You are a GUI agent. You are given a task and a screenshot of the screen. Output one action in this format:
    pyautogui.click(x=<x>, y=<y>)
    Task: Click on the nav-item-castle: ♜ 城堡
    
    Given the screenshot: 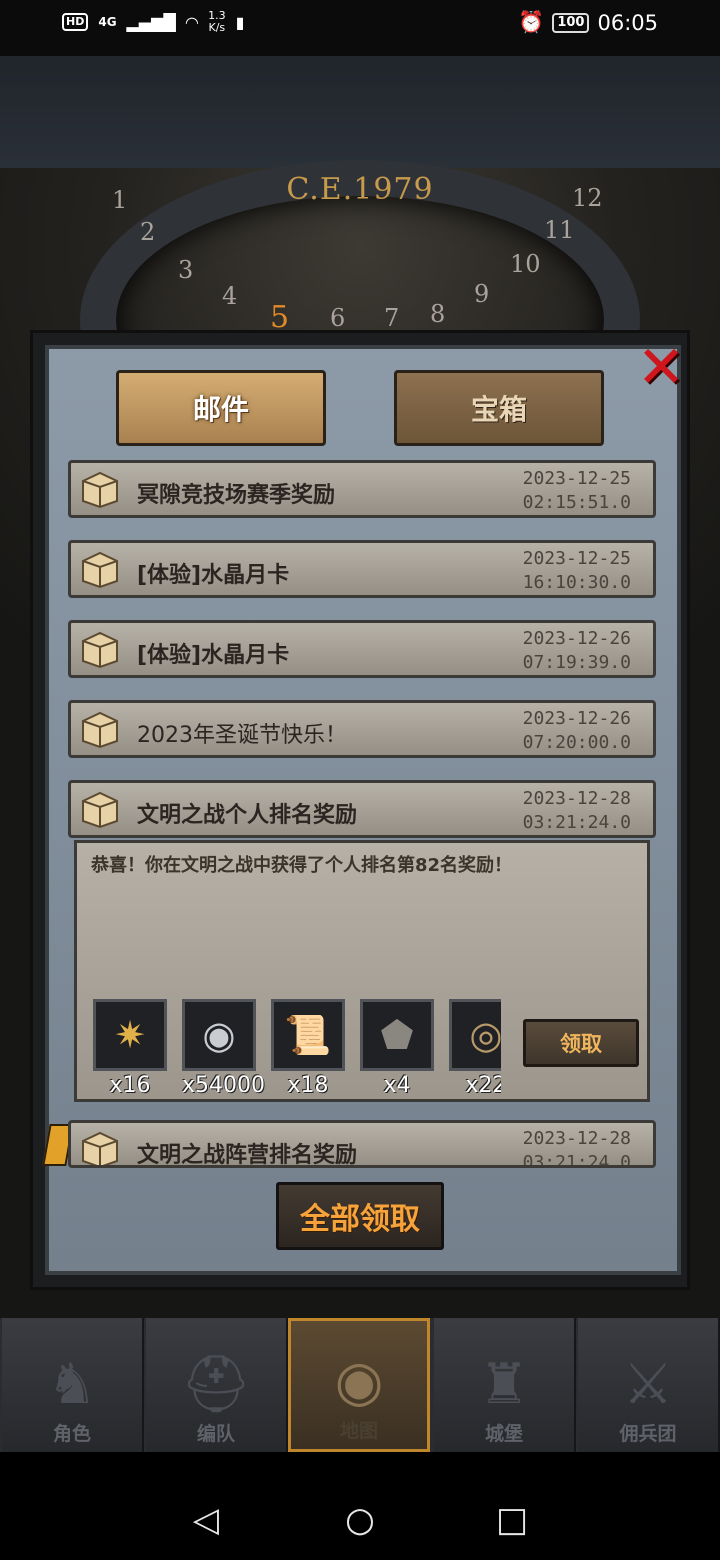 What is the action you would take?
    pyautogui.click(x=505, y=1385)
    